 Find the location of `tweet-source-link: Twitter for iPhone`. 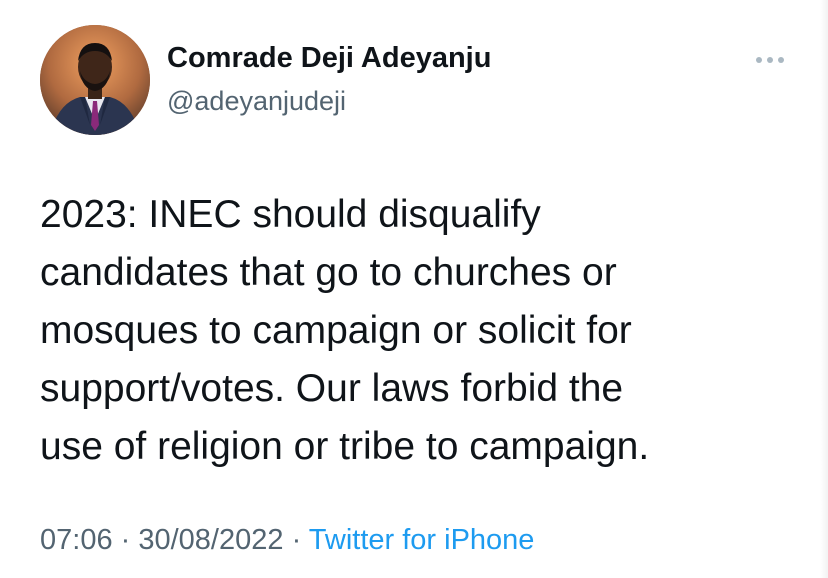

tweet-source-link: Twitter for iPhone is located at coordinates (422, 540).